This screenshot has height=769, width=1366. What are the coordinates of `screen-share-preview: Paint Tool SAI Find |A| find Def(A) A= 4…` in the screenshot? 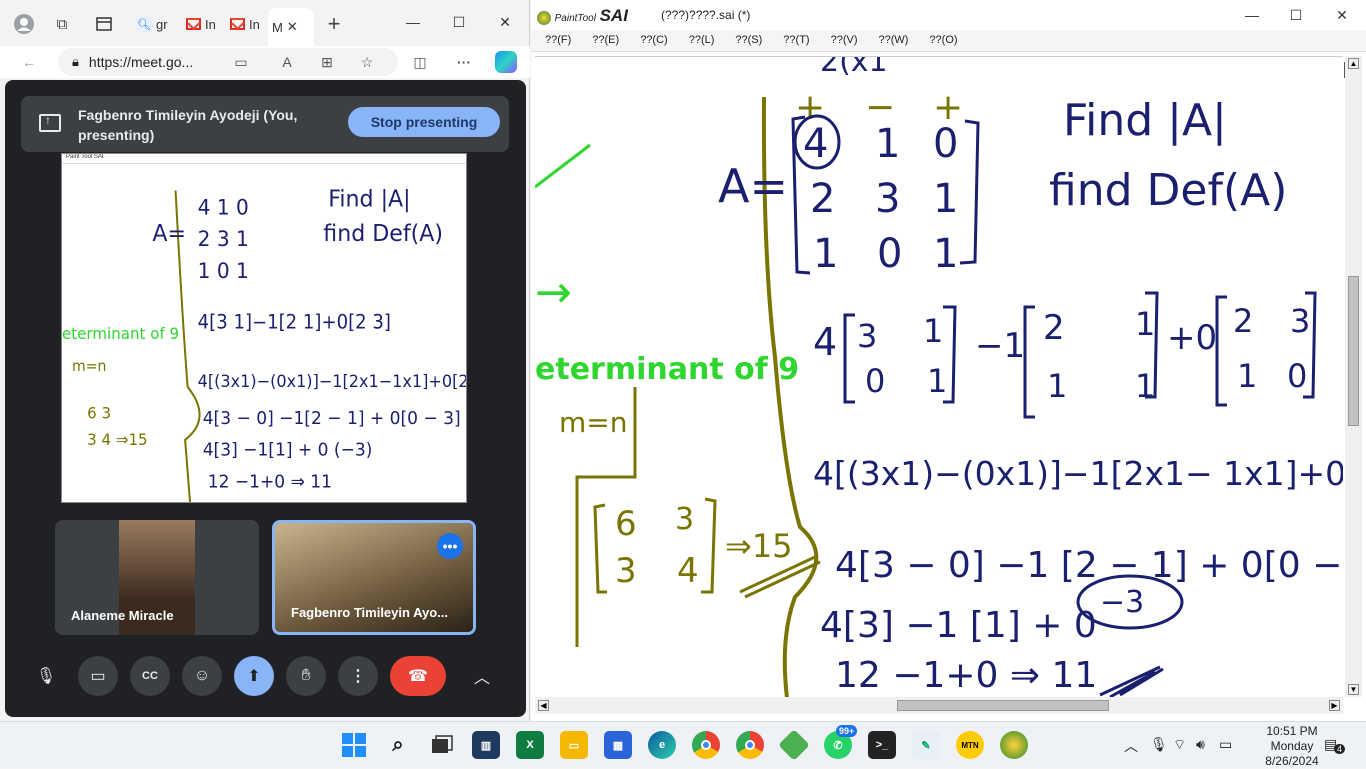 It's located at (264, 328).